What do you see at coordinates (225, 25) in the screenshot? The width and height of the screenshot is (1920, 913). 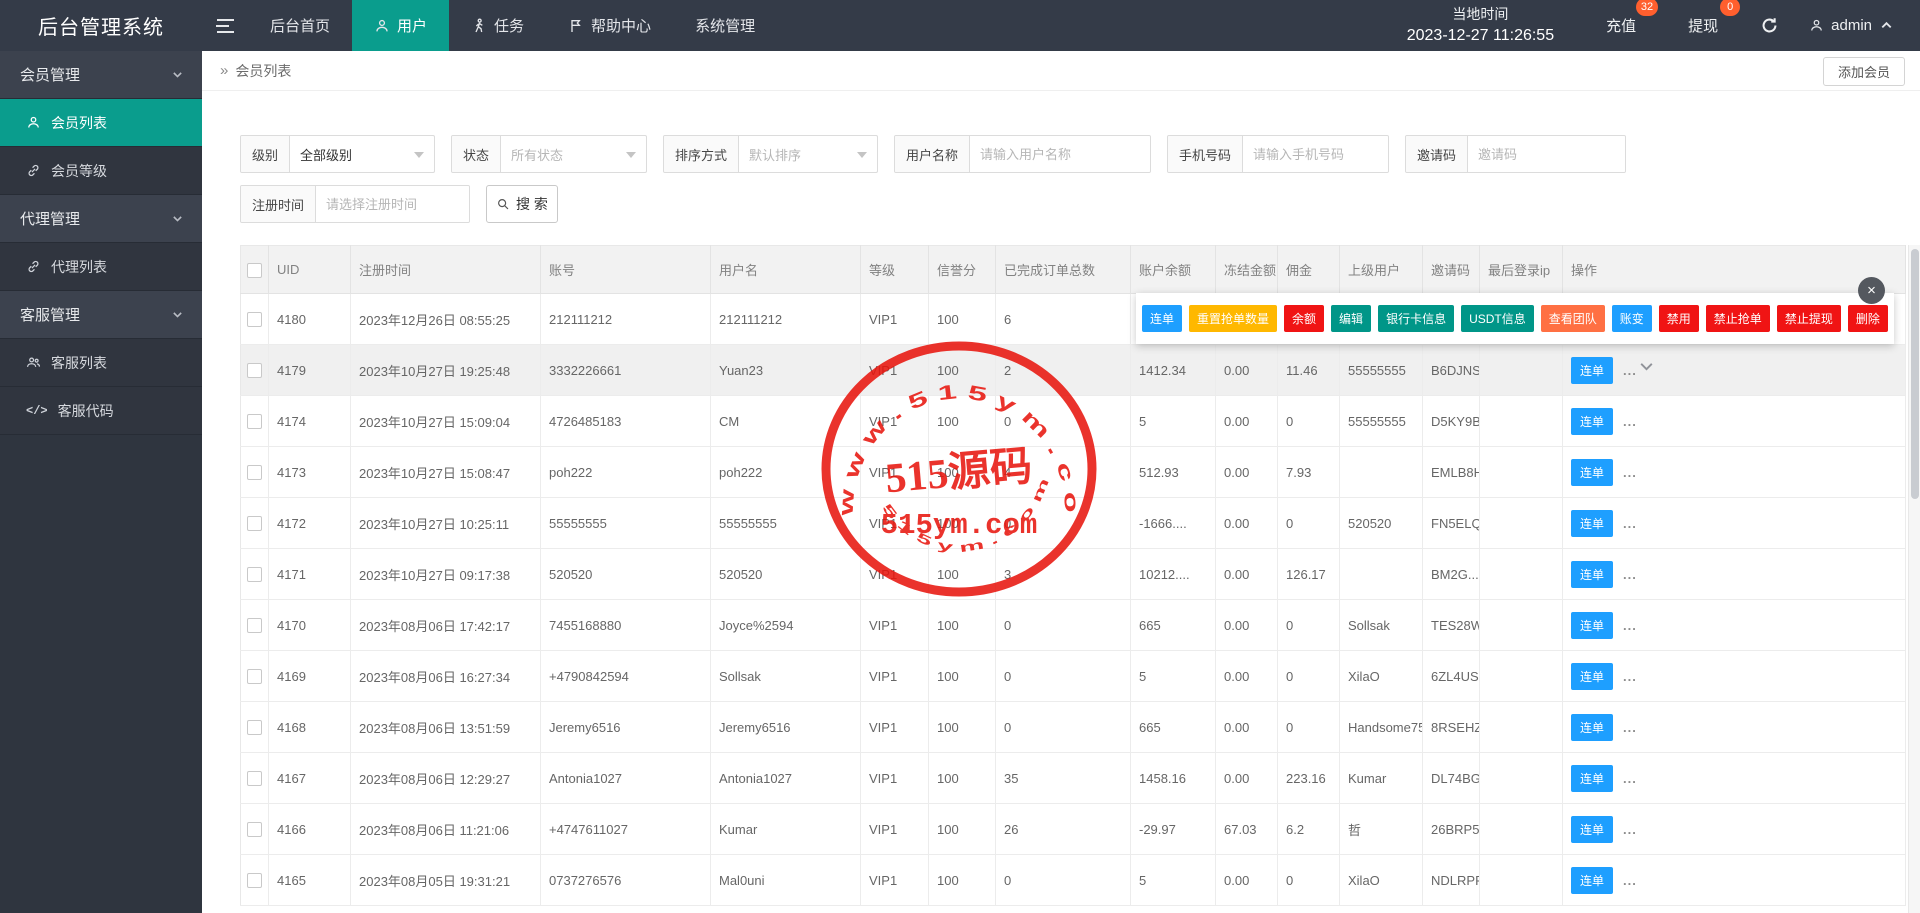 I see `menu-toggle-icon` at bounding box center [225, 25].